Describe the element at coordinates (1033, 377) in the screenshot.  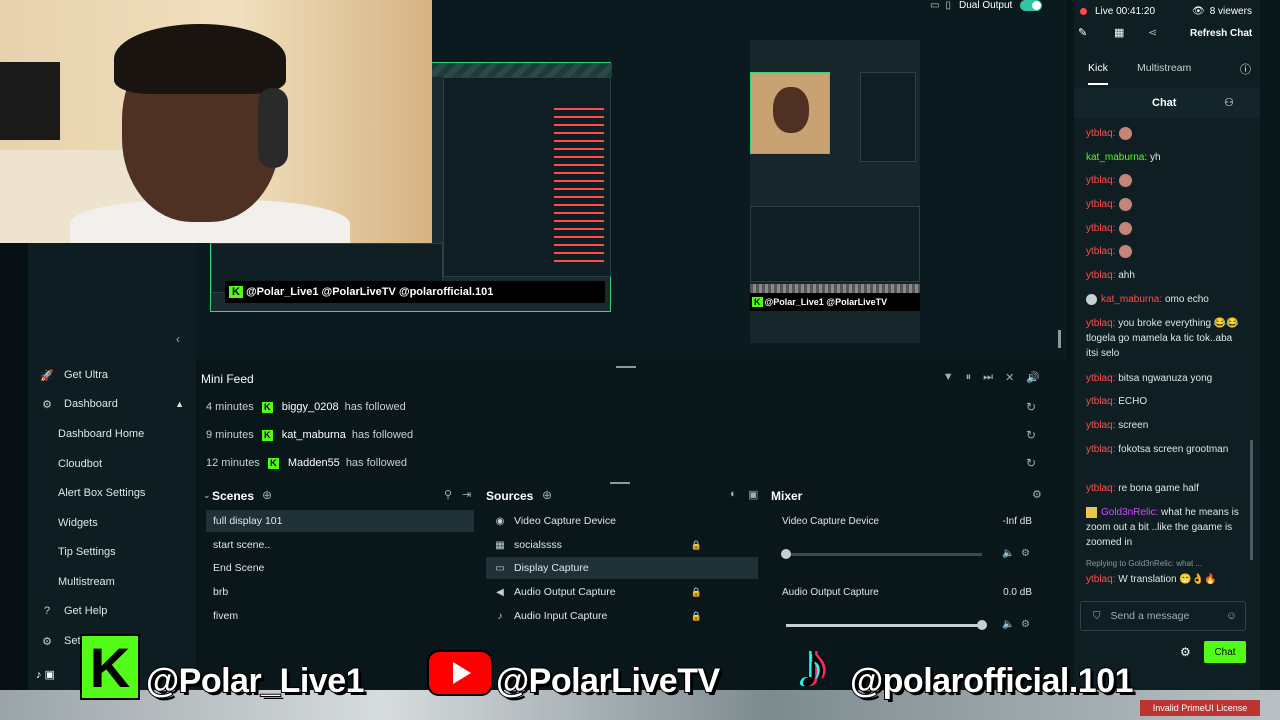
I see `volume-icon: 🔊` at that location.